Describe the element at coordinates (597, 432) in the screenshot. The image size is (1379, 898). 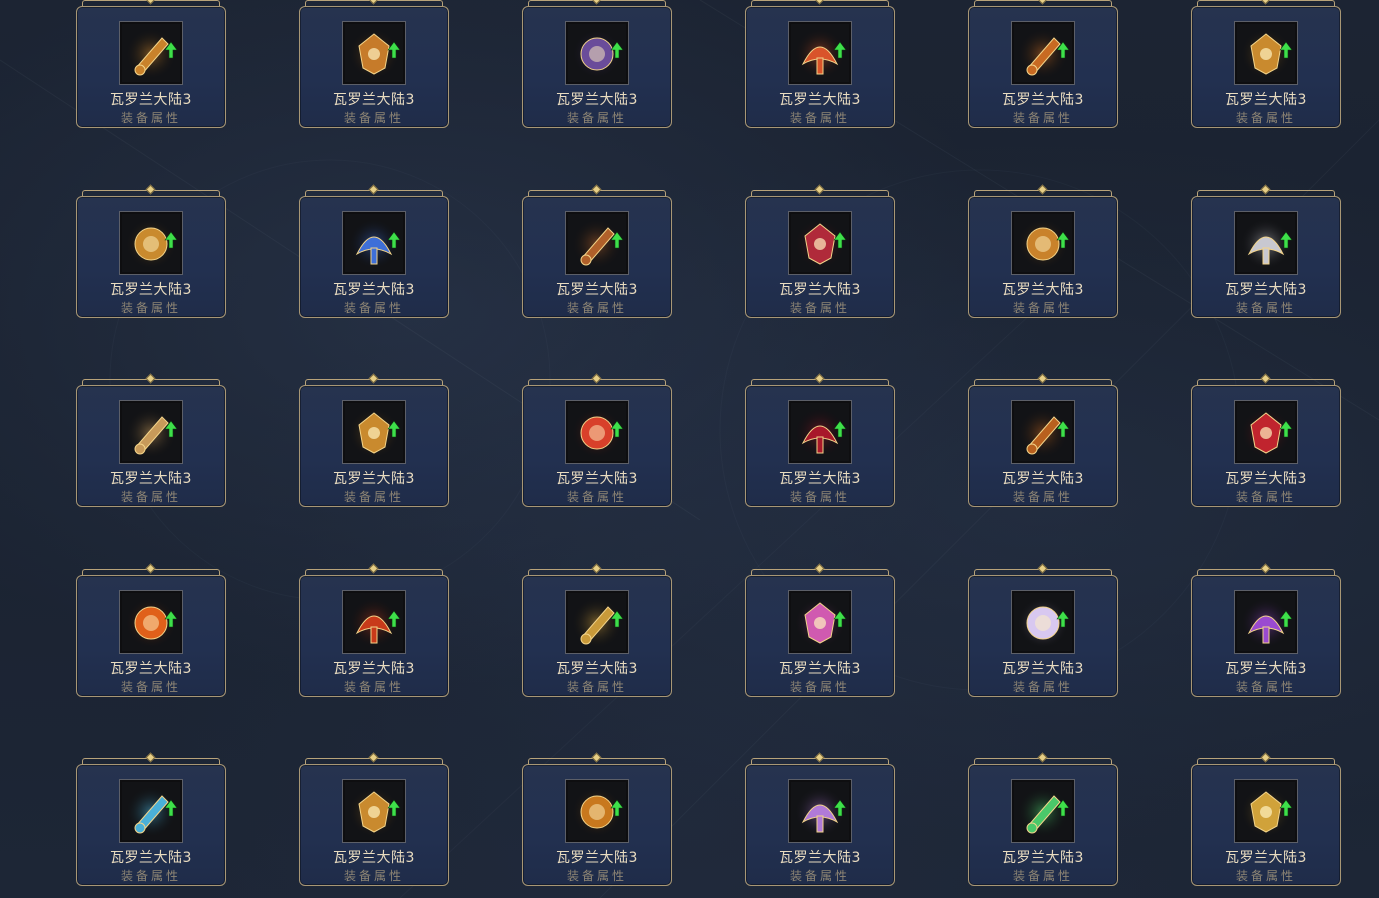
I see `fire-sigil-icon` at that location.